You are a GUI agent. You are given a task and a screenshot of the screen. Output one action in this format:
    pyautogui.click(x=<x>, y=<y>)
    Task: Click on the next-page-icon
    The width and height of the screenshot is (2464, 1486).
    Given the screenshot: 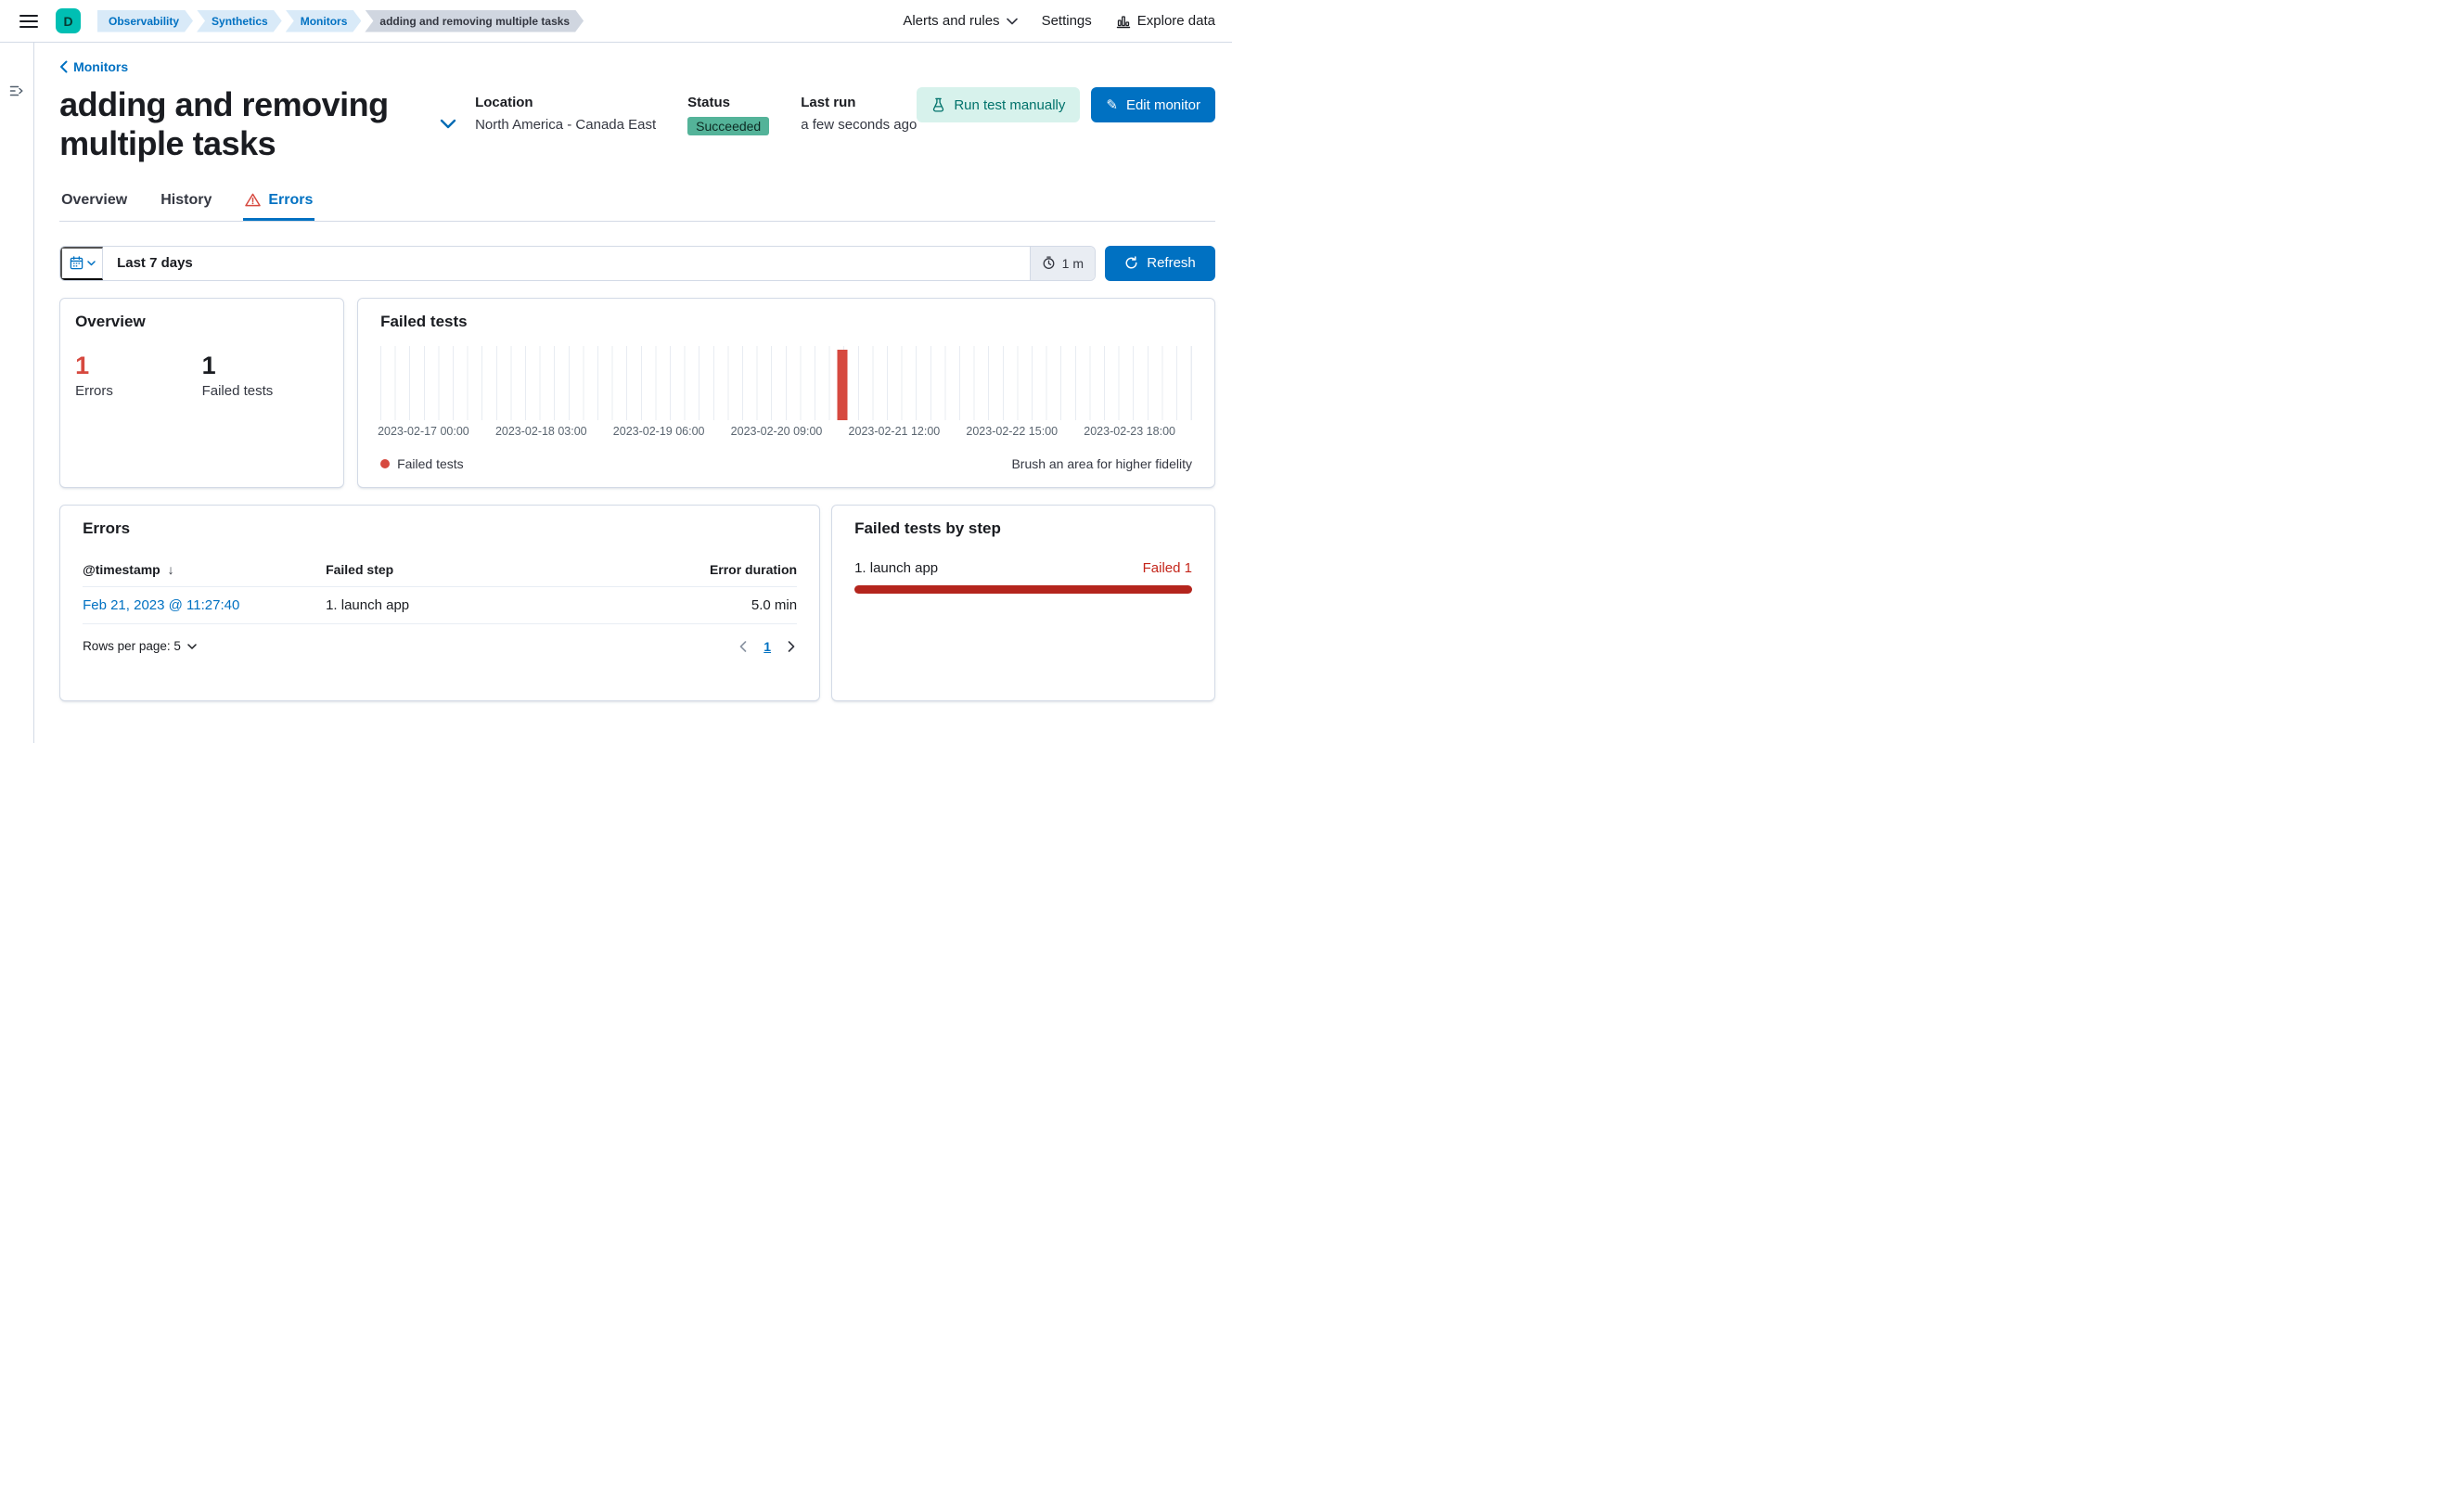 What is the action you would take?
    pyautogui.click(x=791, y=646)
    